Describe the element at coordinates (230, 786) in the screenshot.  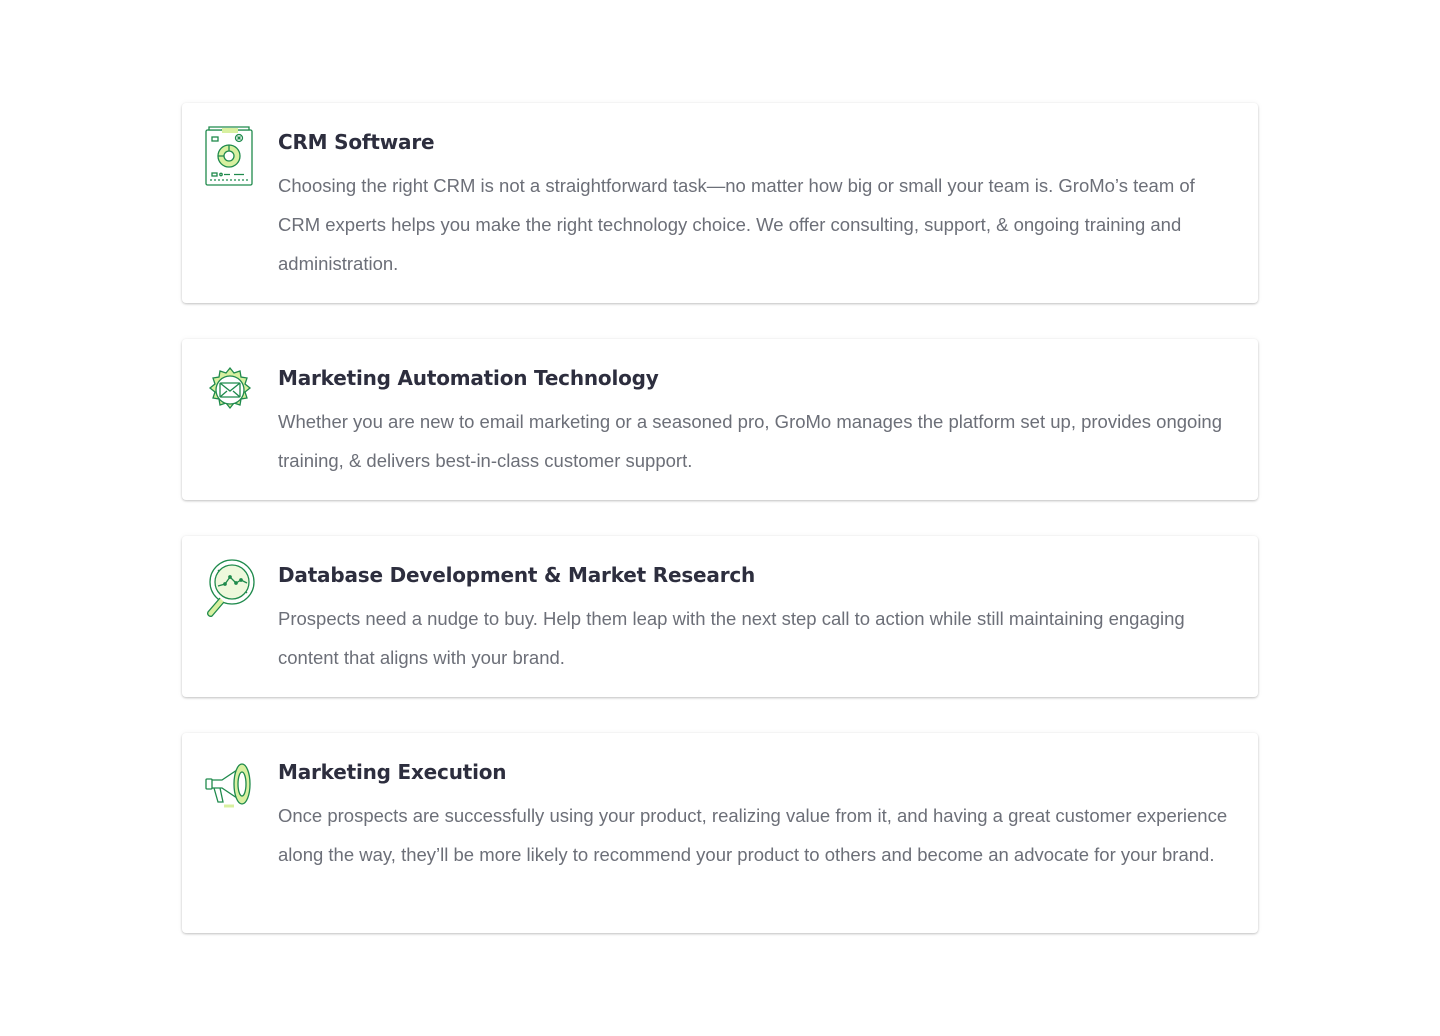
I see `megaphone-icon` at that location.